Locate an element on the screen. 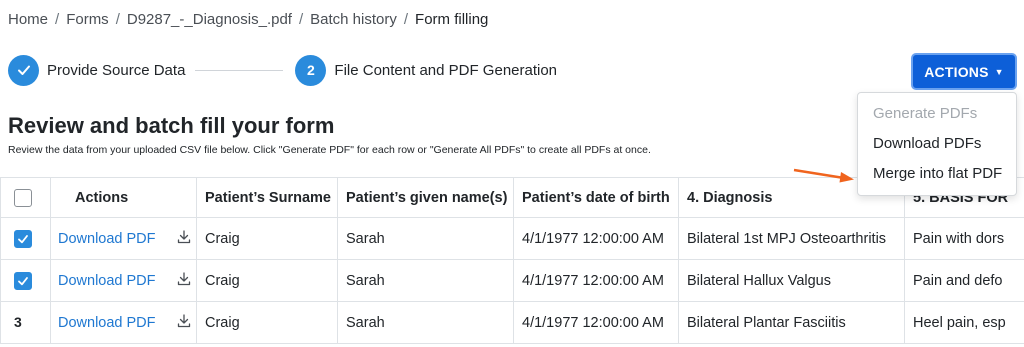  breadcrumb-file: D9287_-_Diagnosis_.pdf is located at coordinates (209, 19).